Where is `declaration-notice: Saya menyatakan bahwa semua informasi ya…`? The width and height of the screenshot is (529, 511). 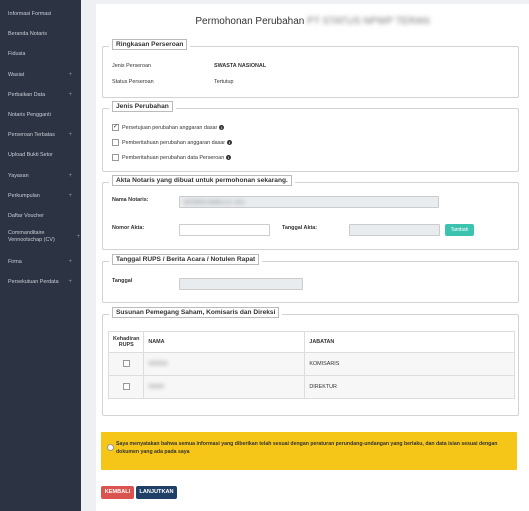 declaration-notice: Saya menyatakan bahwa semua informasi ya… is located at coordinates (309, 451).